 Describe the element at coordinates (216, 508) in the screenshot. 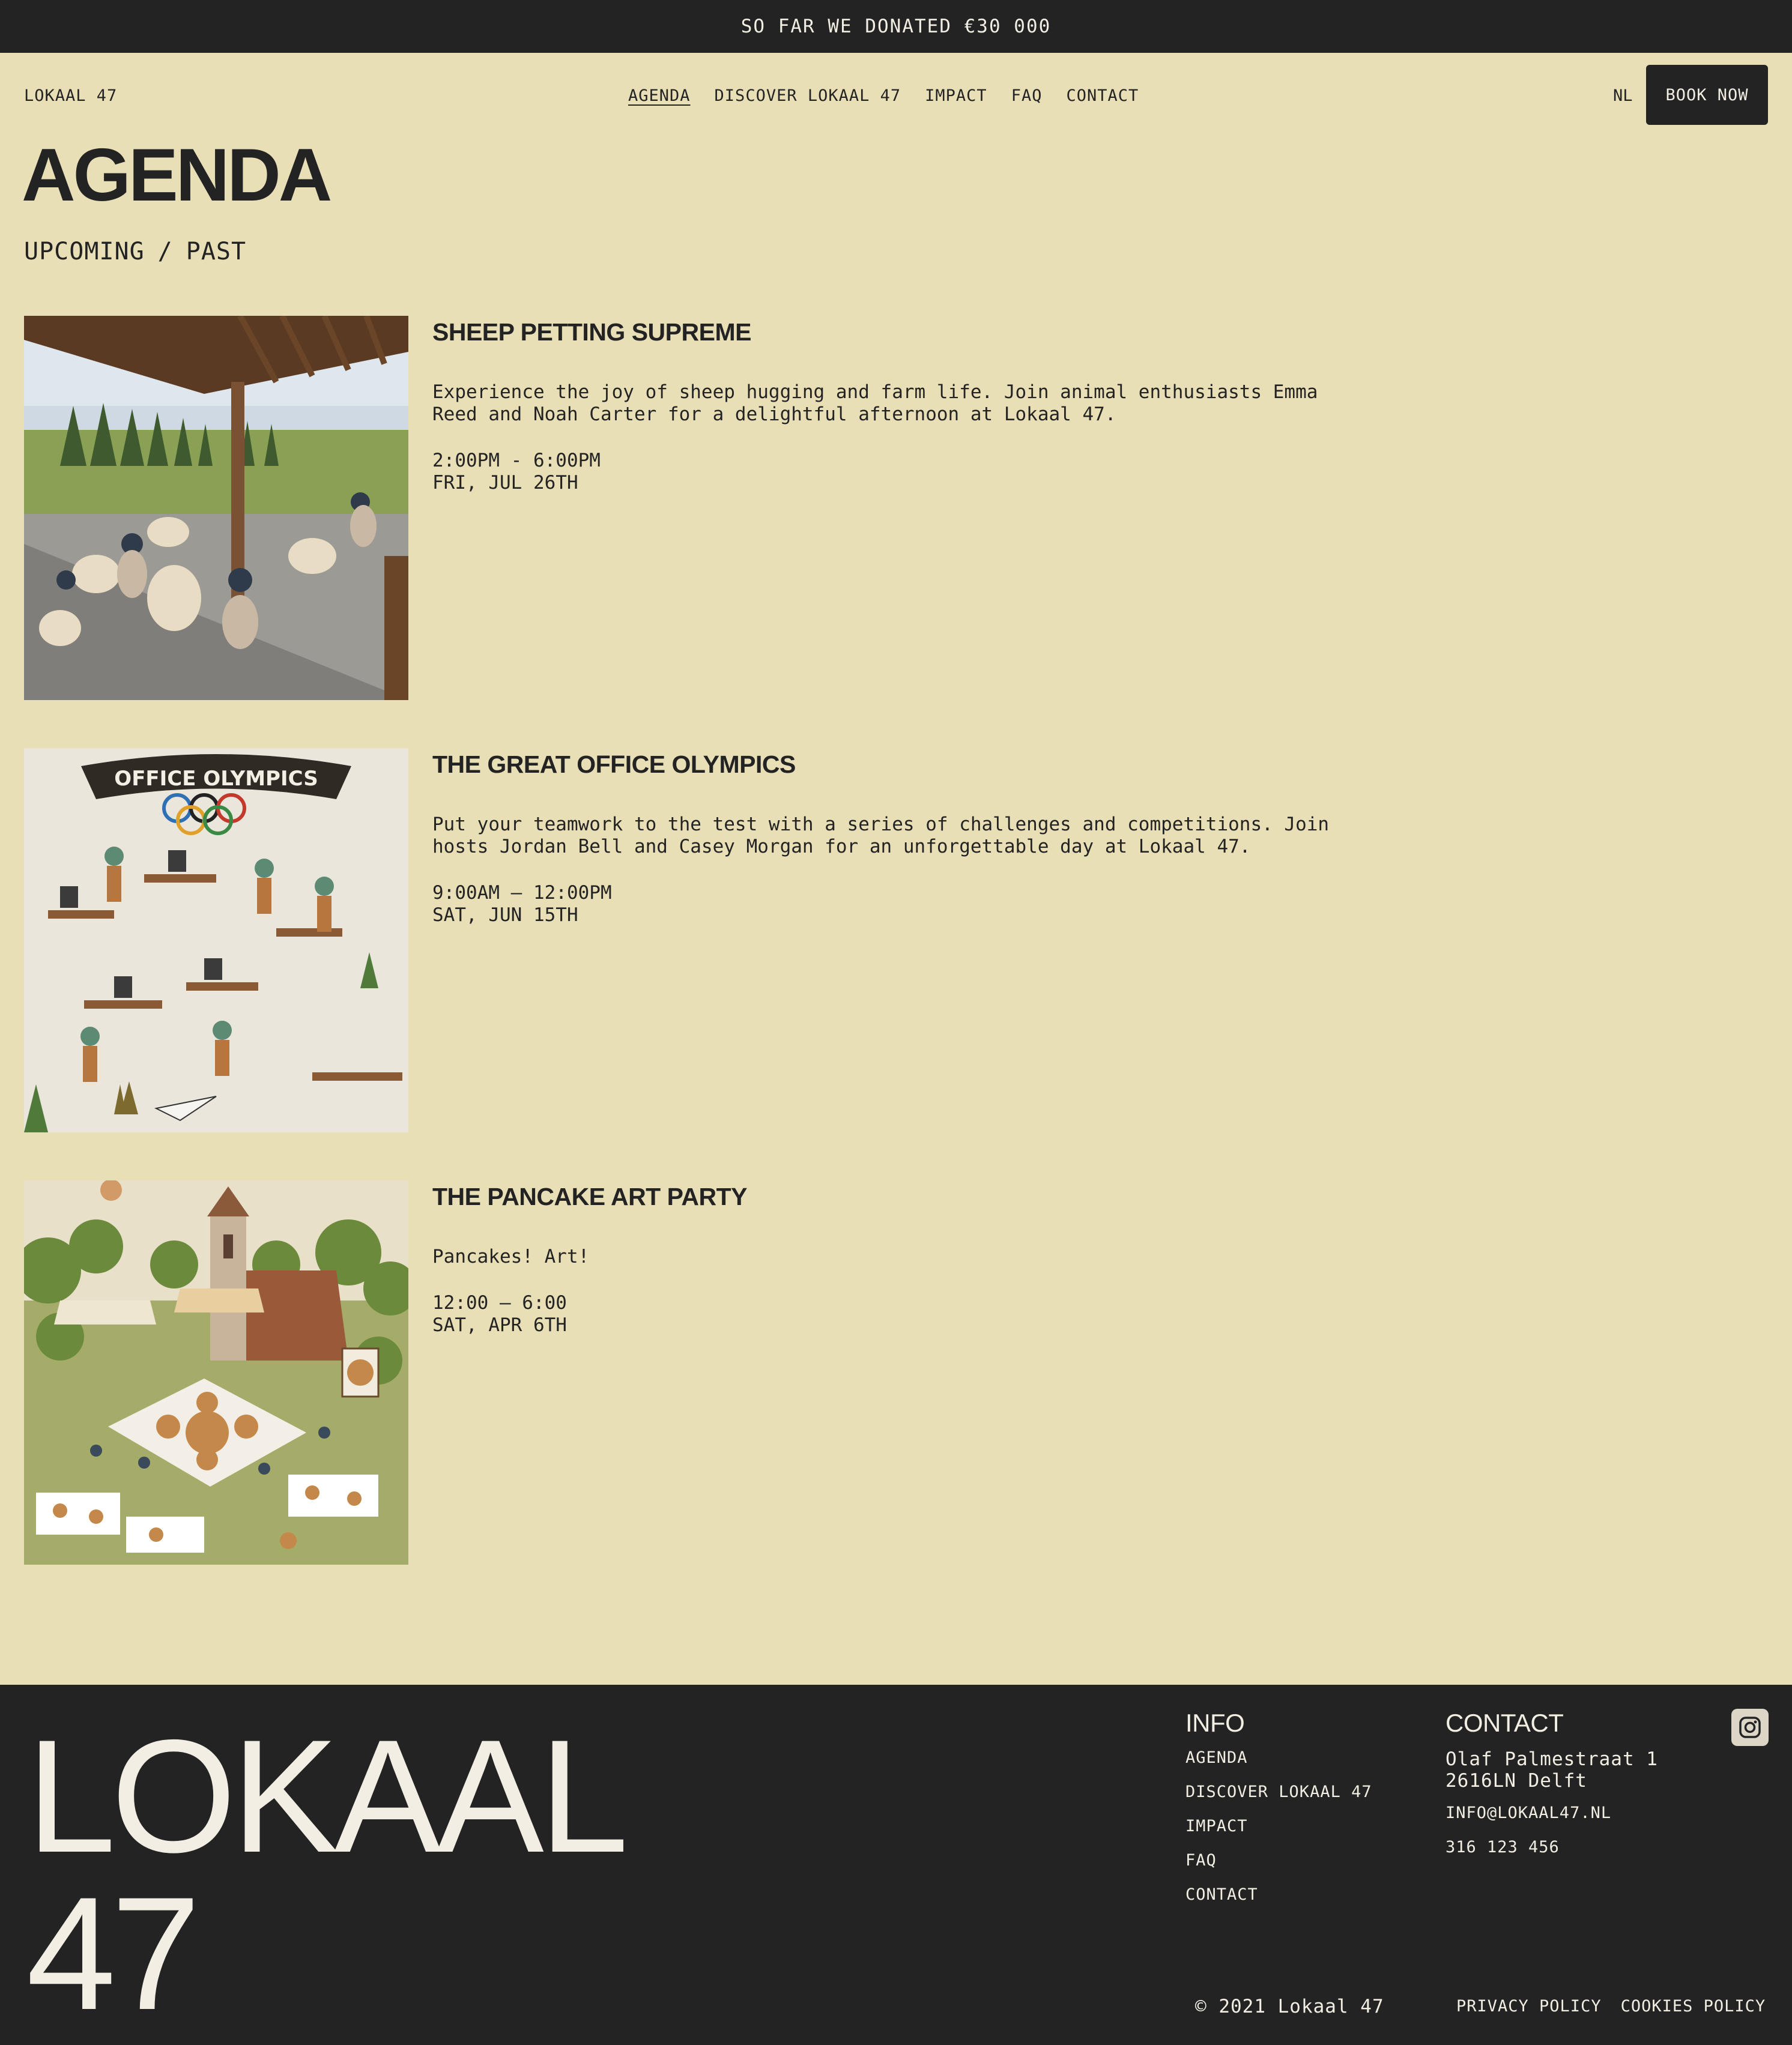

I see `event-image-sheep` at that location.